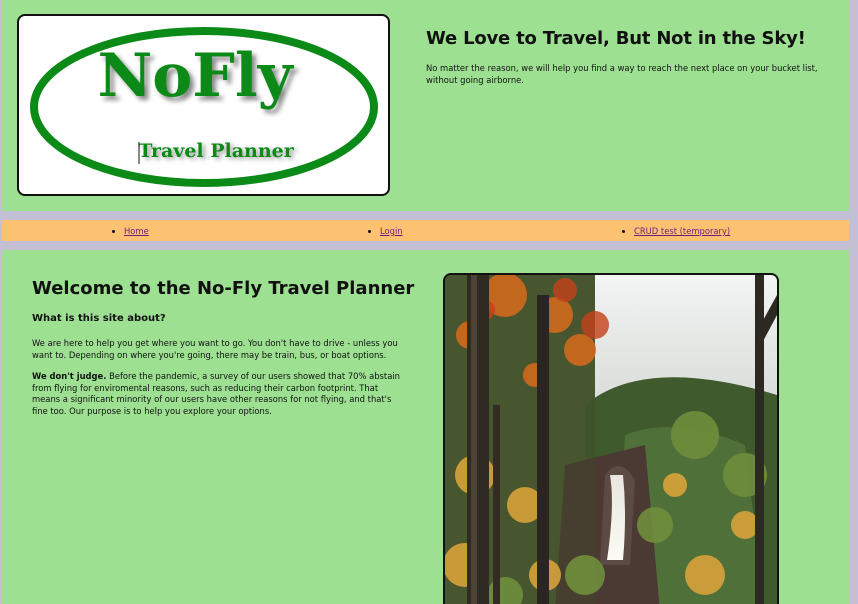 Image resolution: width=858 pixels, height=604 pixels. I want to click on nav-item-crud-test: CRUD test (temporary), so click(676, 231).